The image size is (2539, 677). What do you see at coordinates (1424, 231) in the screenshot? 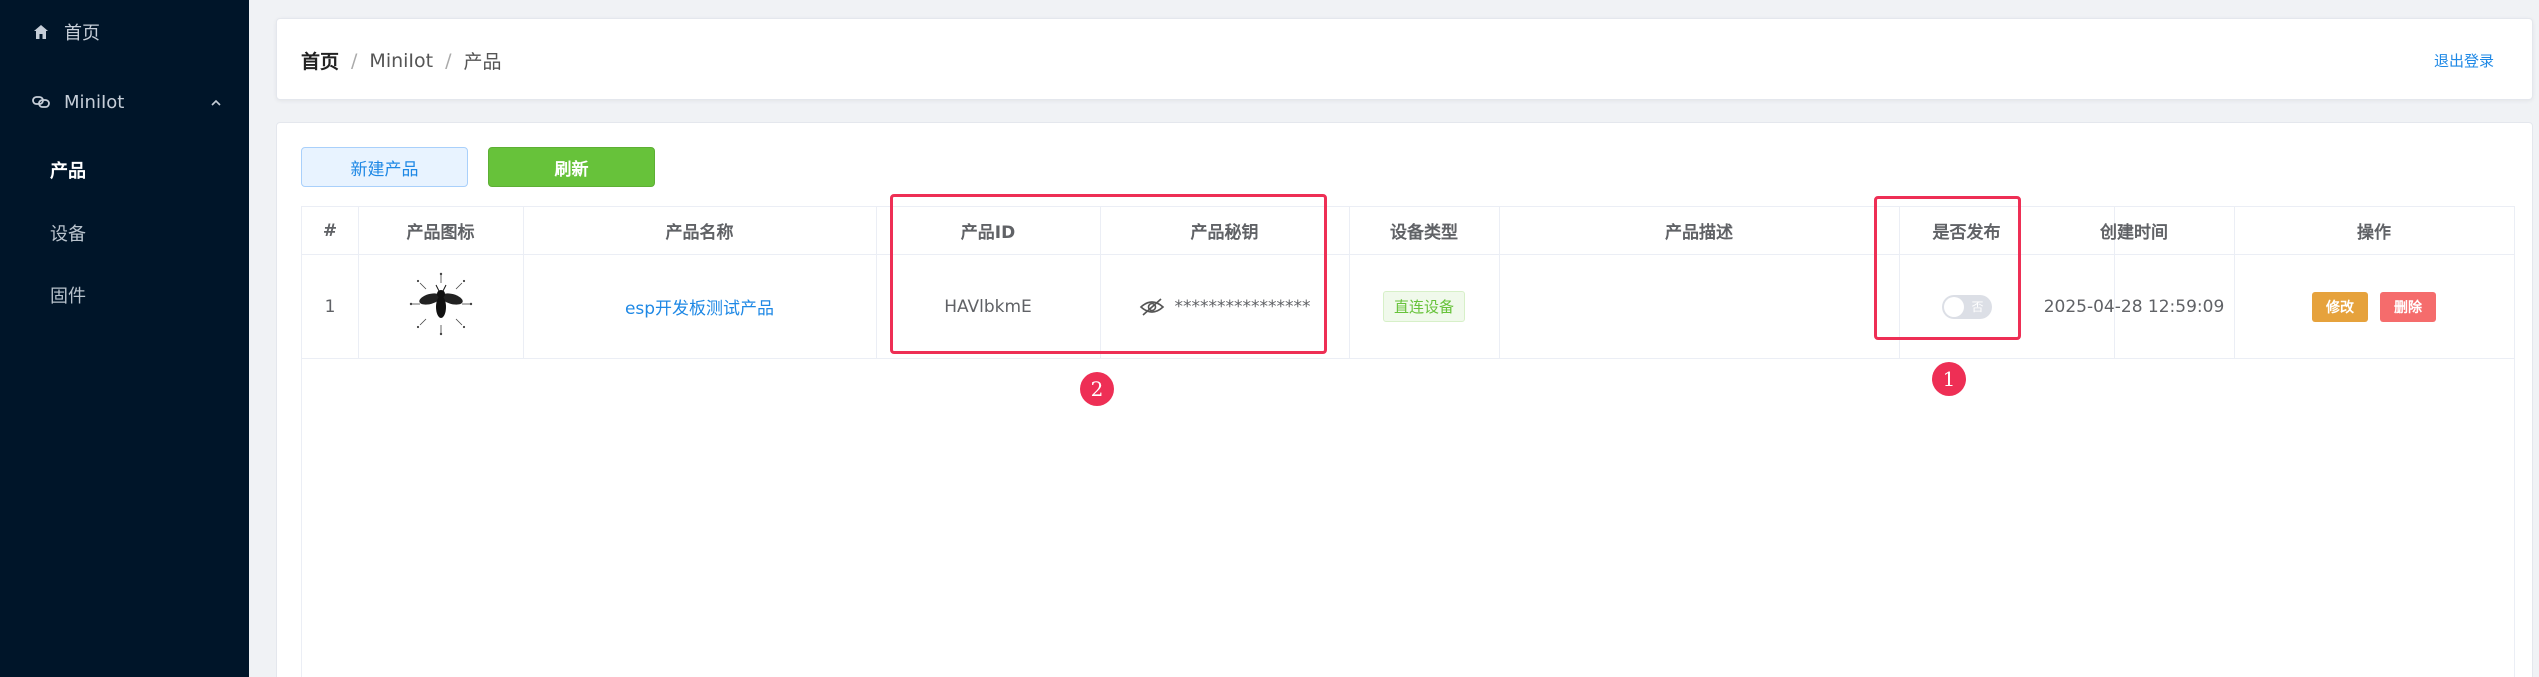
I see `column-header-device-type: 设备类型` at bounding box center [1424, 231].